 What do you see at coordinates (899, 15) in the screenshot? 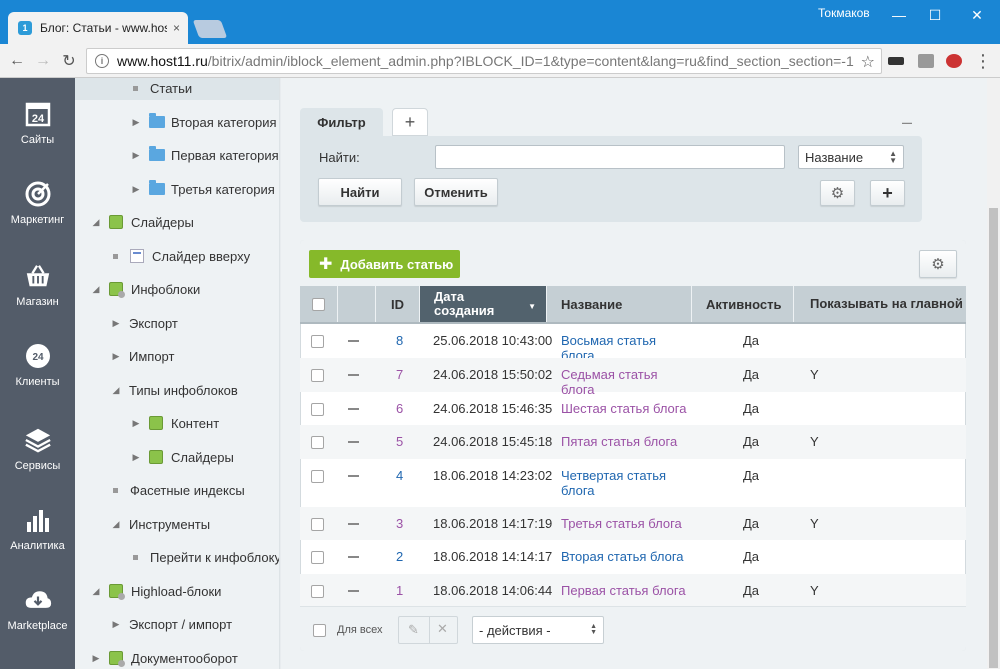
I see `minimize-window-icon: —` at bounding box center [899, 15].